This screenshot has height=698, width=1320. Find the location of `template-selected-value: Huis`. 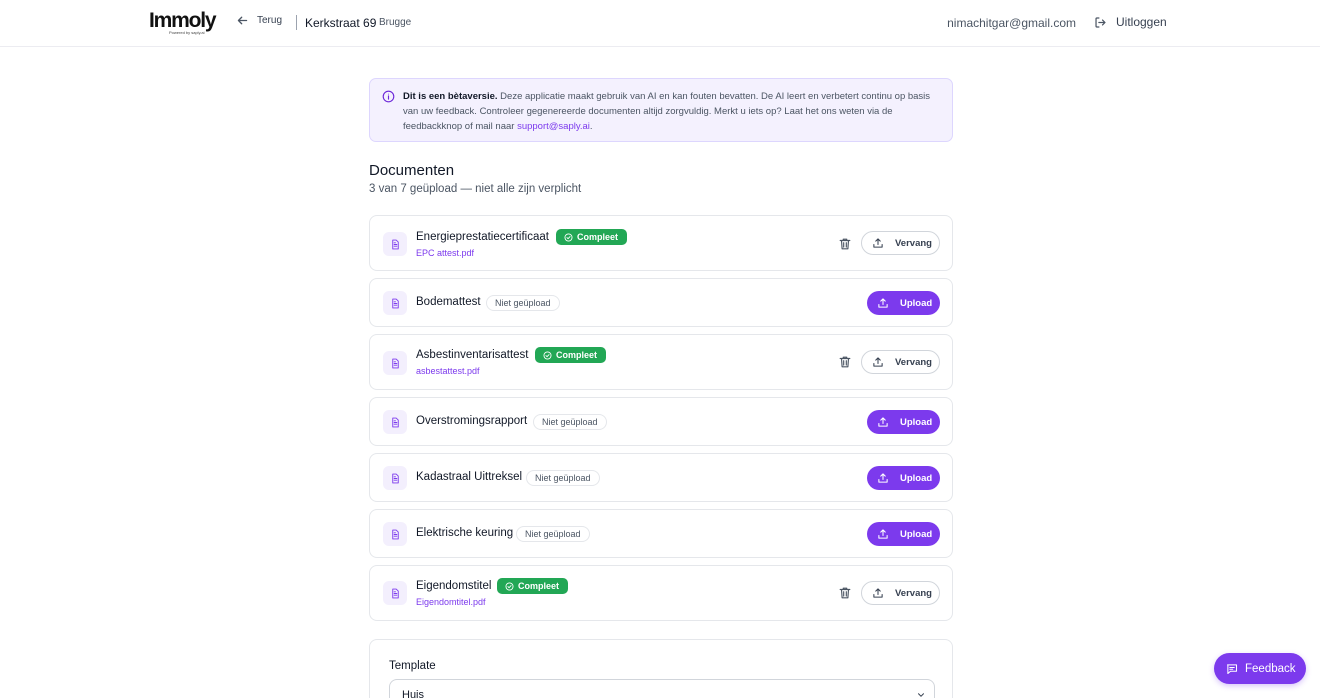

template-selected-value: Huis is located at coordinates (413, 693).